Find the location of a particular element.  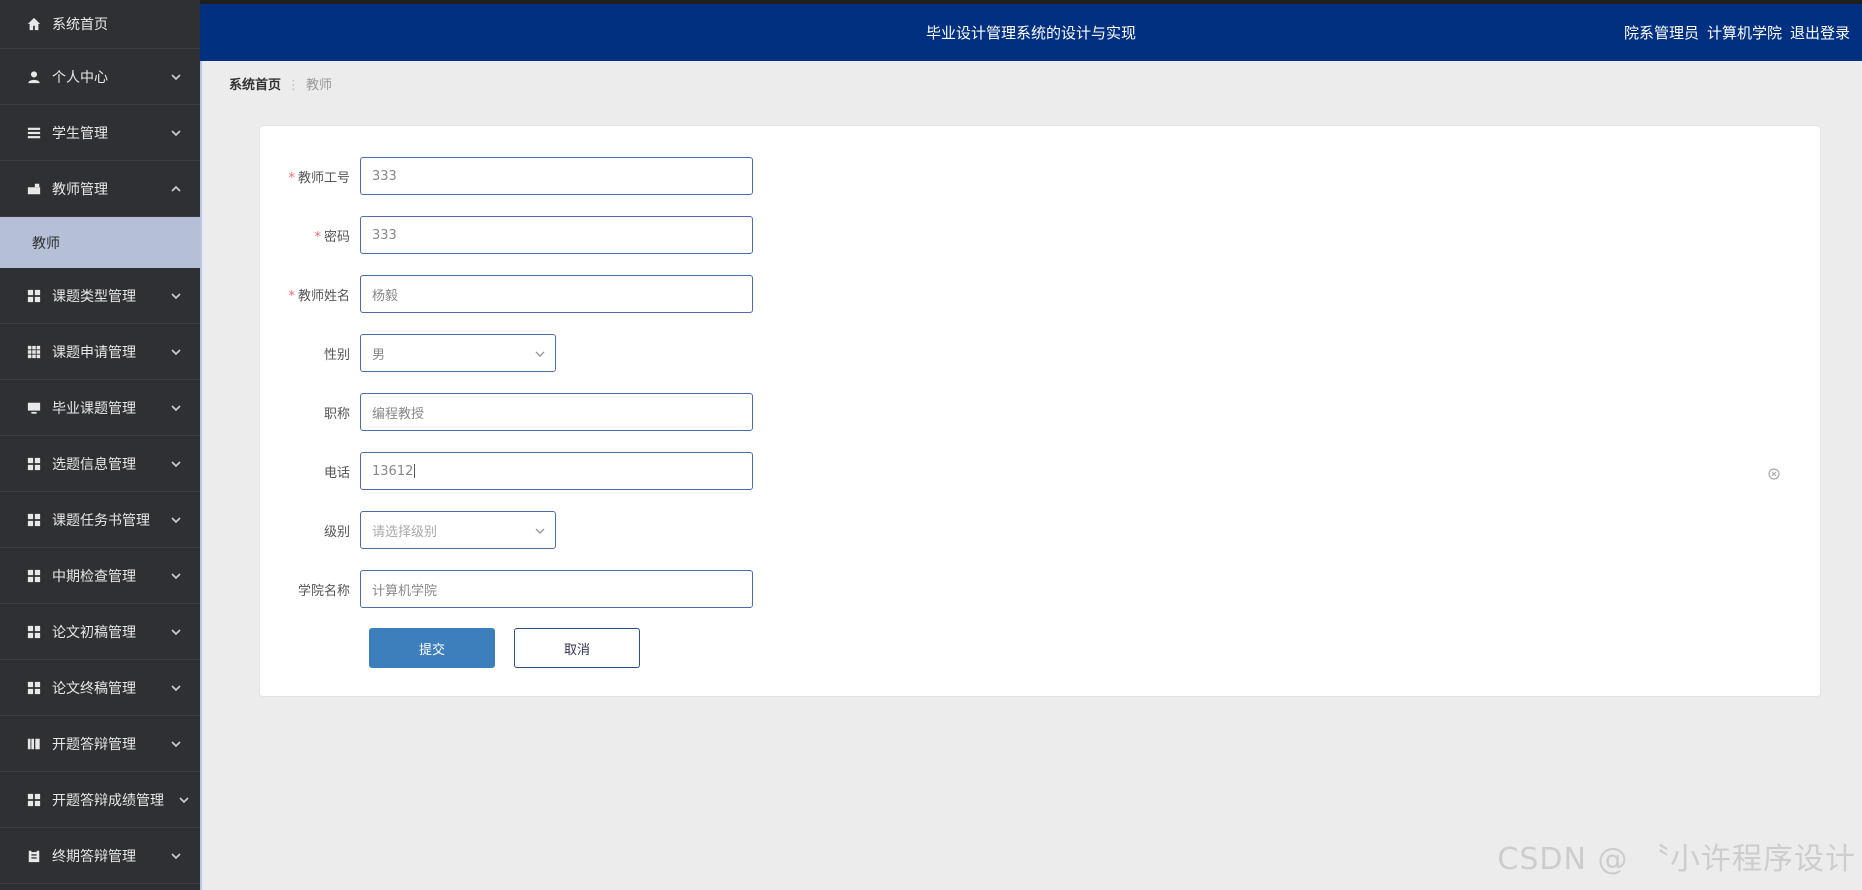

sidebar-item-label: 中期检查管理 is located at coordinates (94, 576).